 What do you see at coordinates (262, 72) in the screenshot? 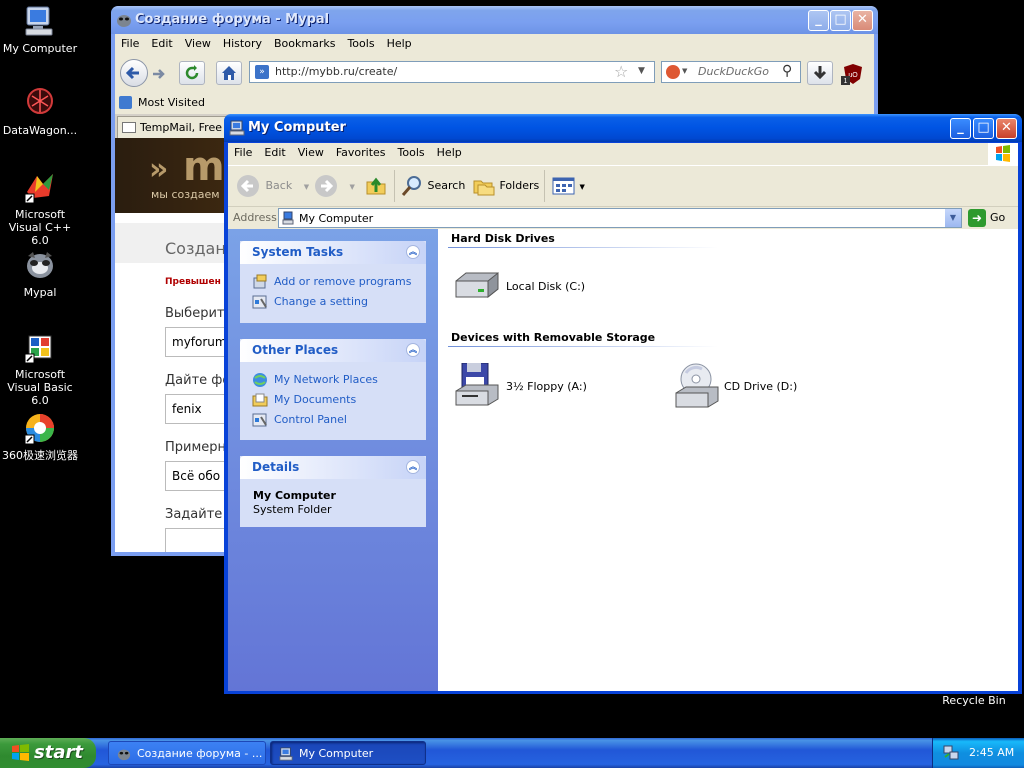
I see `site-icon: »` at bounding box center [262, 72].